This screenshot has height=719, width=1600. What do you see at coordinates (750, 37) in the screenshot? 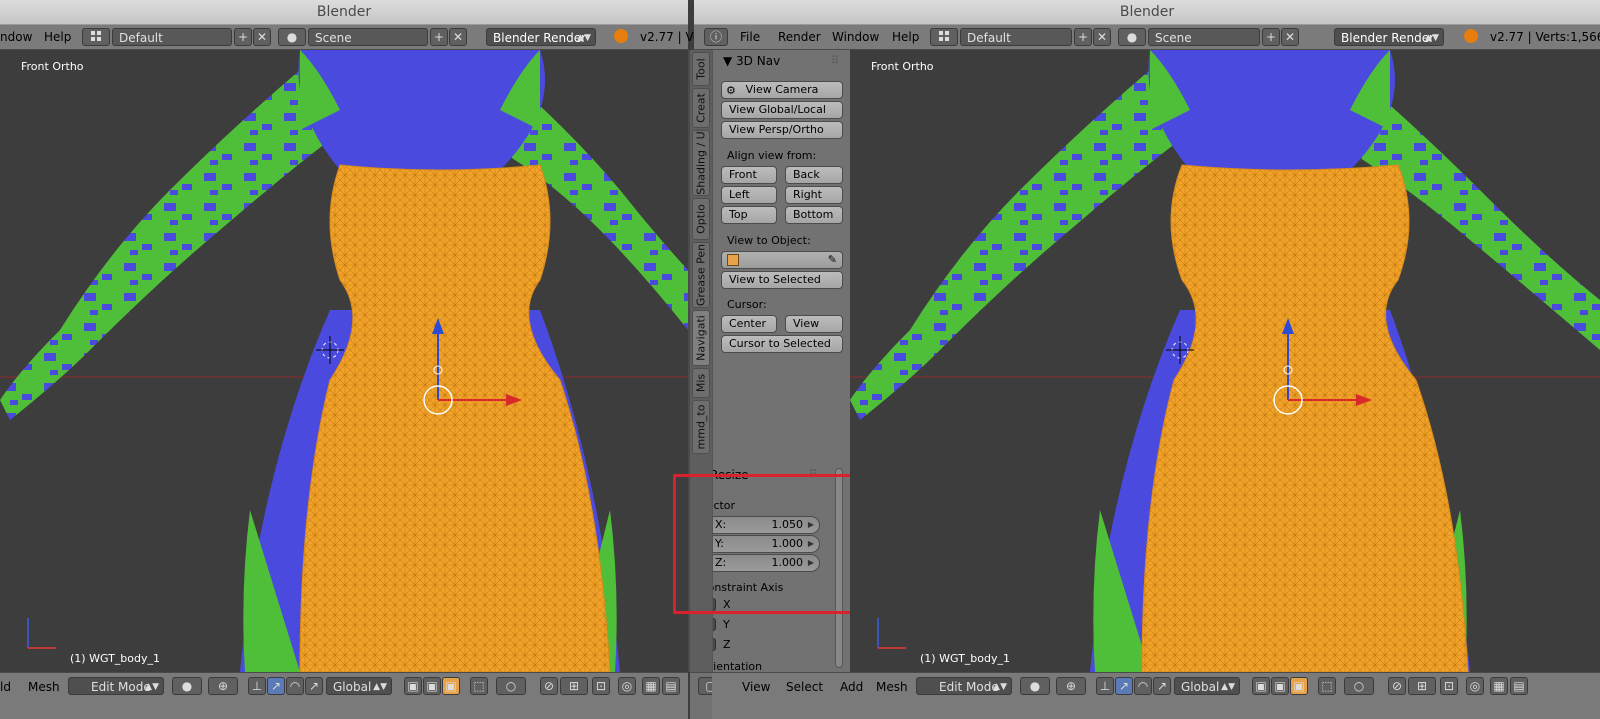
I see `menu-file: File` at bounding box center [750, 37].